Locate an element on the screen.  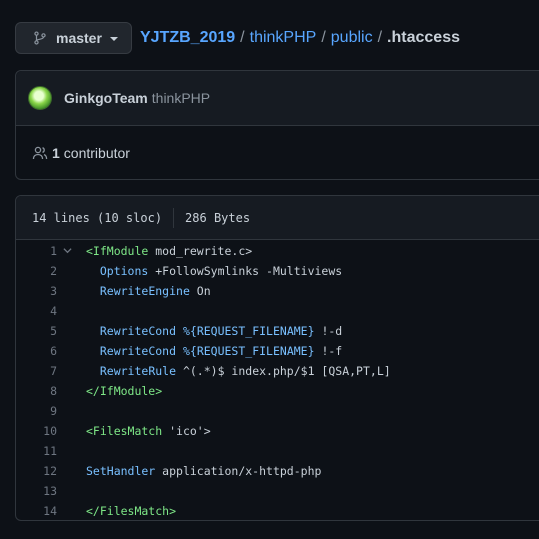
line-number: 4 is located at coordinates (36, 311).